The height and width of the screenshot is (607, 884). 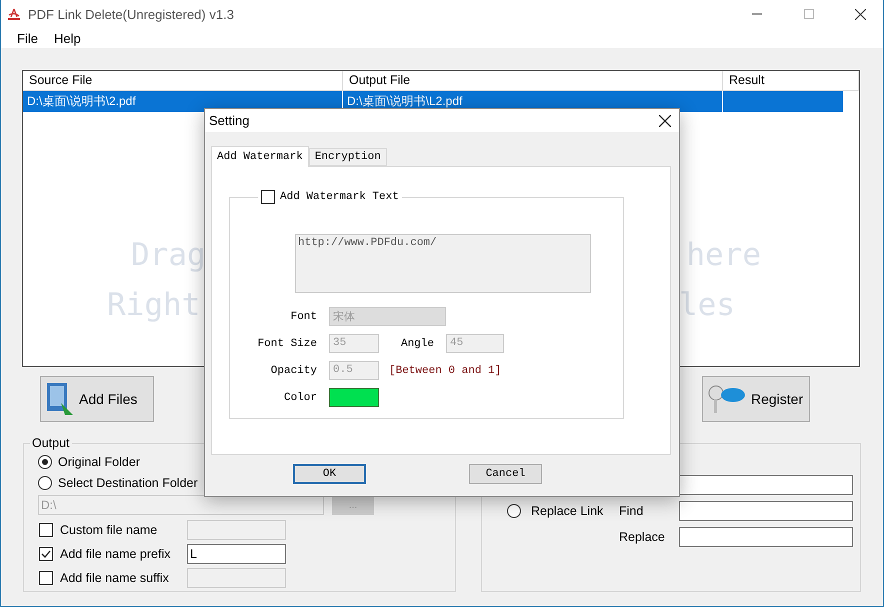 What do you see at coordinates (567, 511) in the screenshot?
I see `option-label: Replace Link` at bounding box center [567, 511].